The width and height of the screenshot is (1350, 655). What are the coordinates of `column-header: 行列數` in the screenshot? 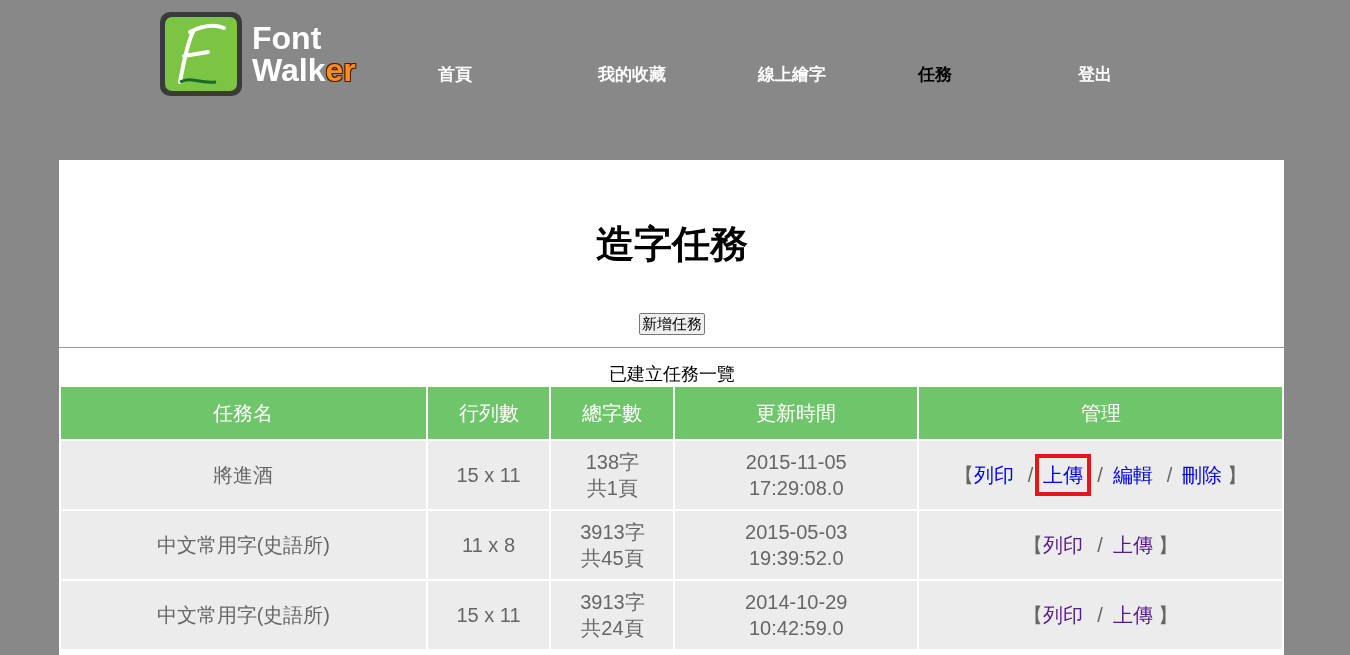 It's located at (488, 413).